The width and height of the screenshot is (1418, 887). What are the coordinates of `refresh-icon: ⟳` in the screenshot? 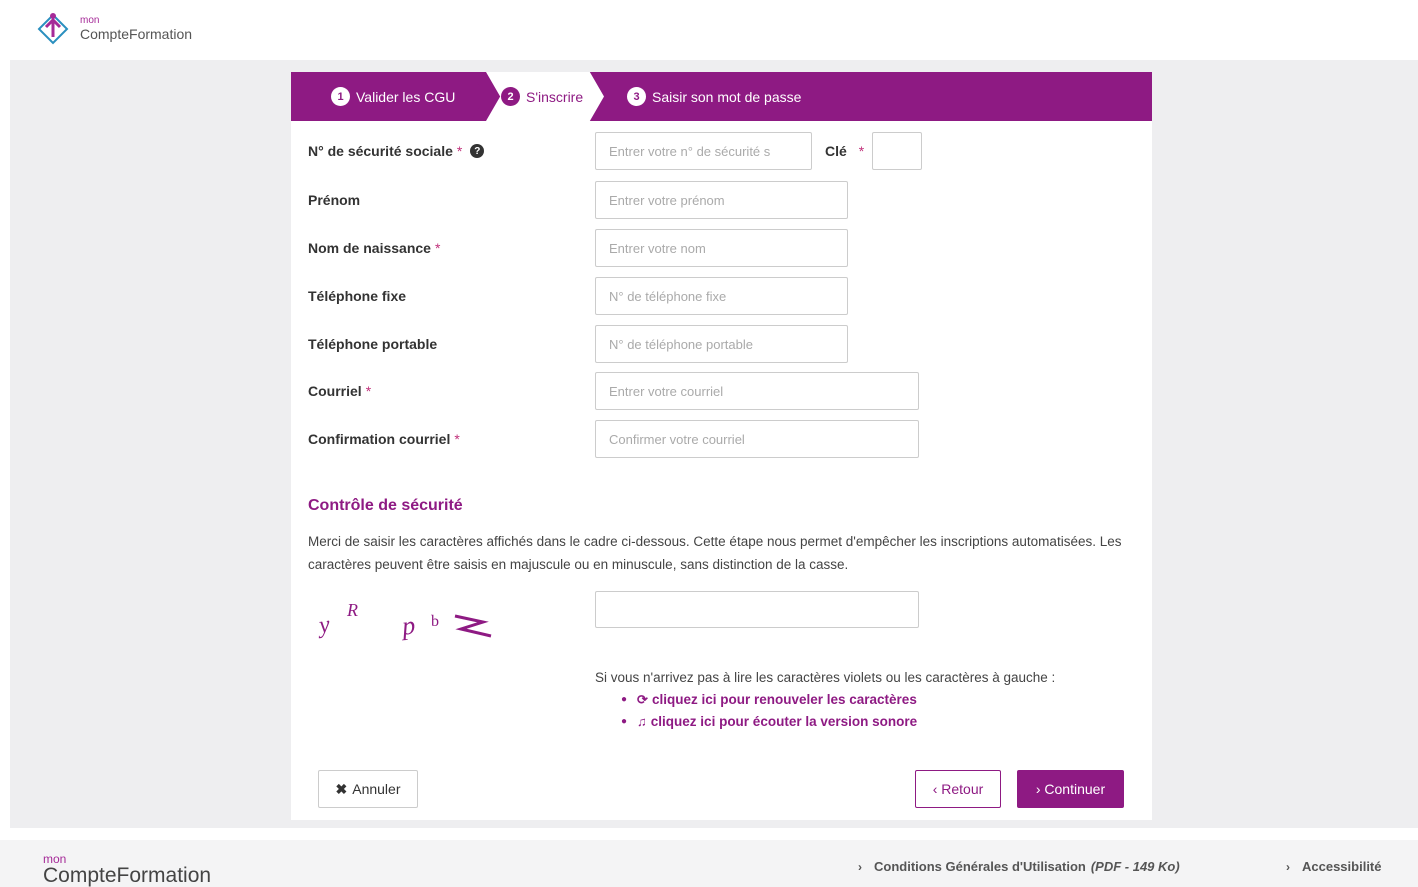 It's located at (642, 699).